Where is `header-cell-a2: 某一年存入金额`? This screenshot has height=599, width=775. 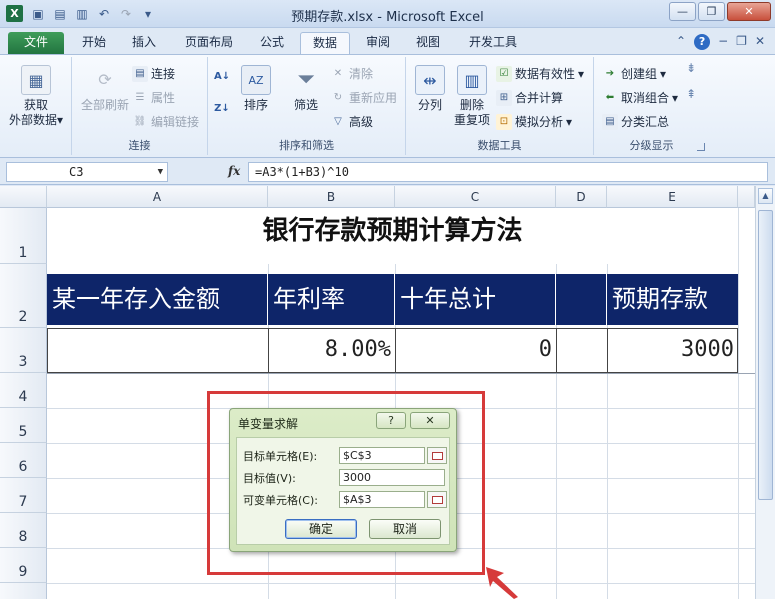
header-cell-a2: 某一年存入金额 is located at coordinates (157, 299).